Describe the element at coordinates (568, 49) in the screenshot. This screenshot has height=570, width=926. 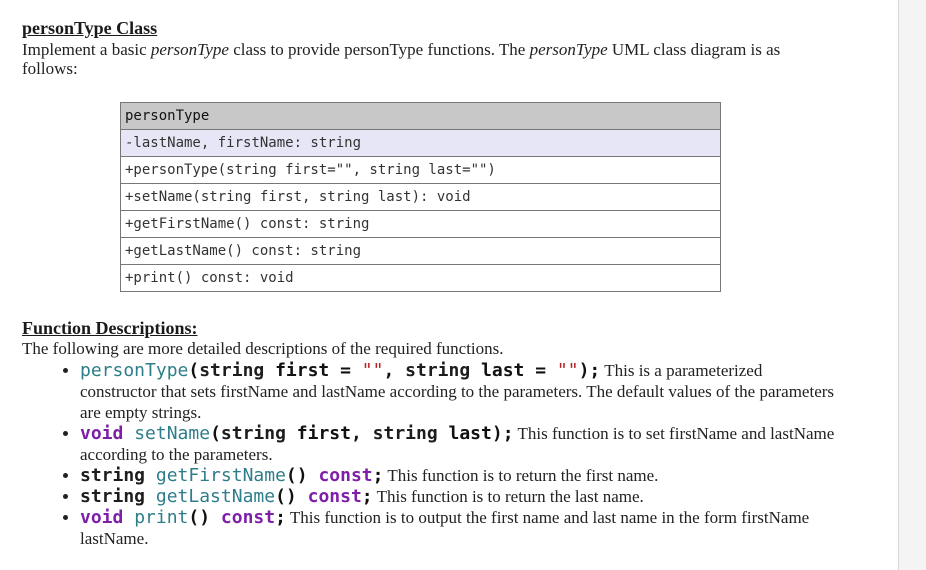
I see `intro-em-2: personType` at that location.